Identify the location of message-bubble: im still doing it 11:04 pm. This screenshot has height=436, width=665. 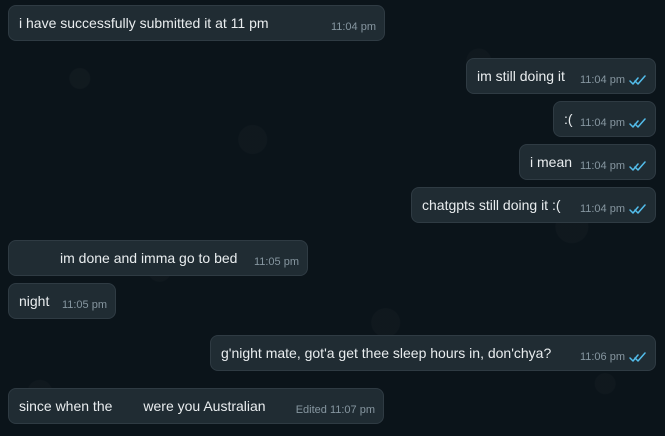
(561, 76).